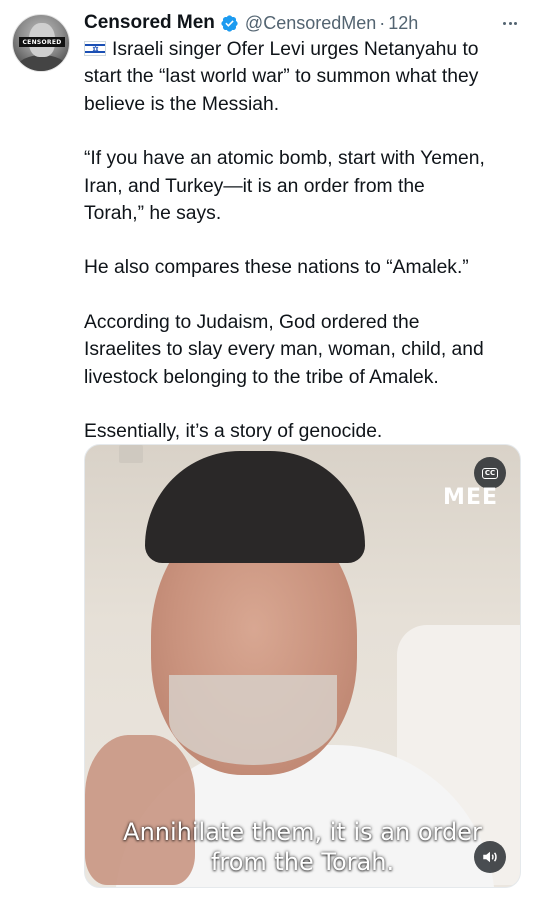 The image size is (534, 900). Describe the element at coordinates (302, 862) in the screenshot. I see `caption-line-2: from the Torah.` at that location.